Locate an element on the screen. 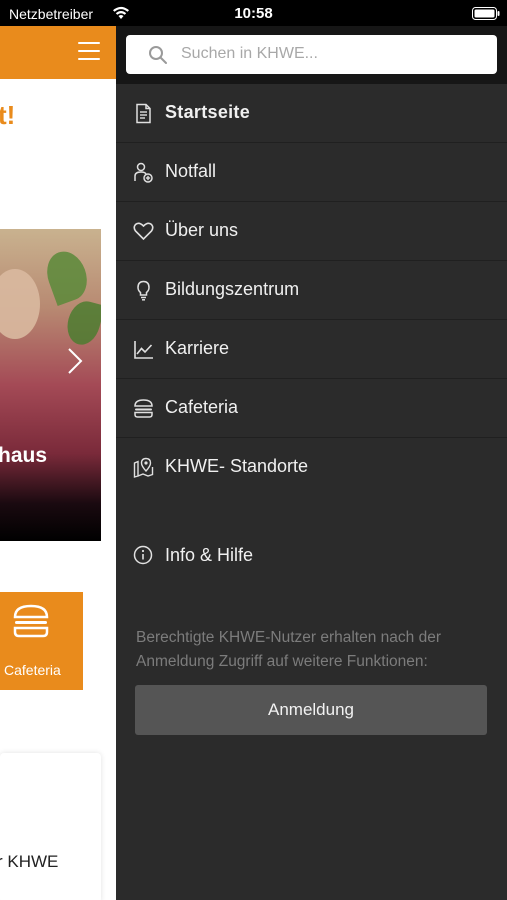 The width and height of the screenshot is (507, 900). menu-item-ueber-uns: Über uns is located at coordinates (311, 231).